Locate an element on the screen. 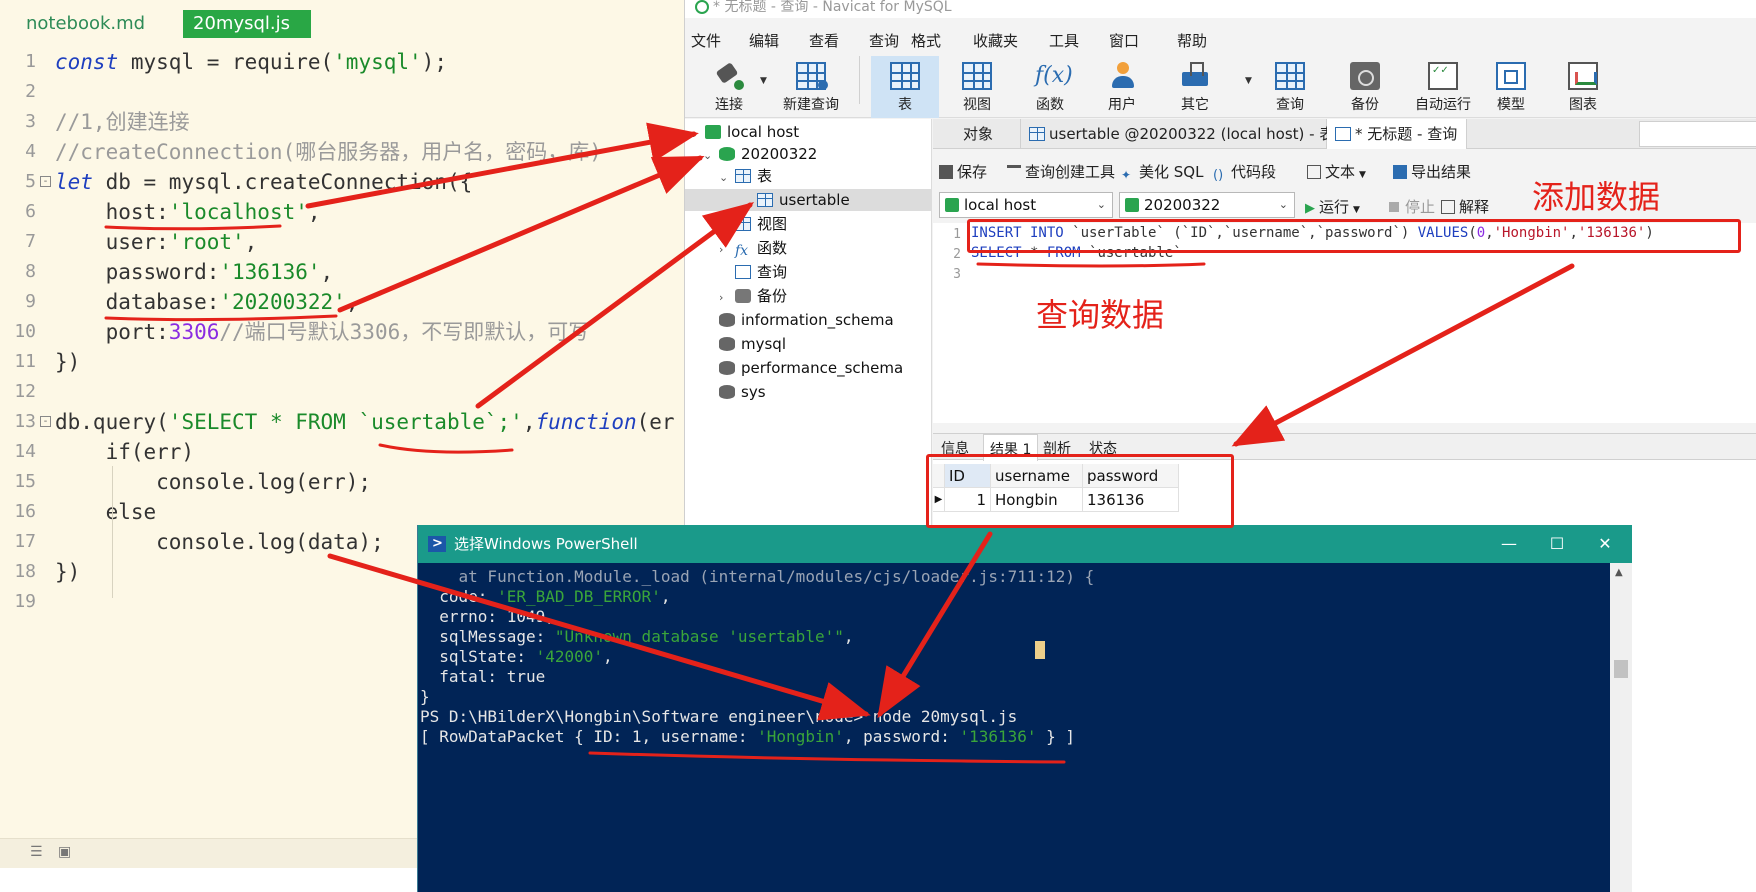 The image size is (1756, 892). query-button: 查询 is located at coordinates (1290, 86).